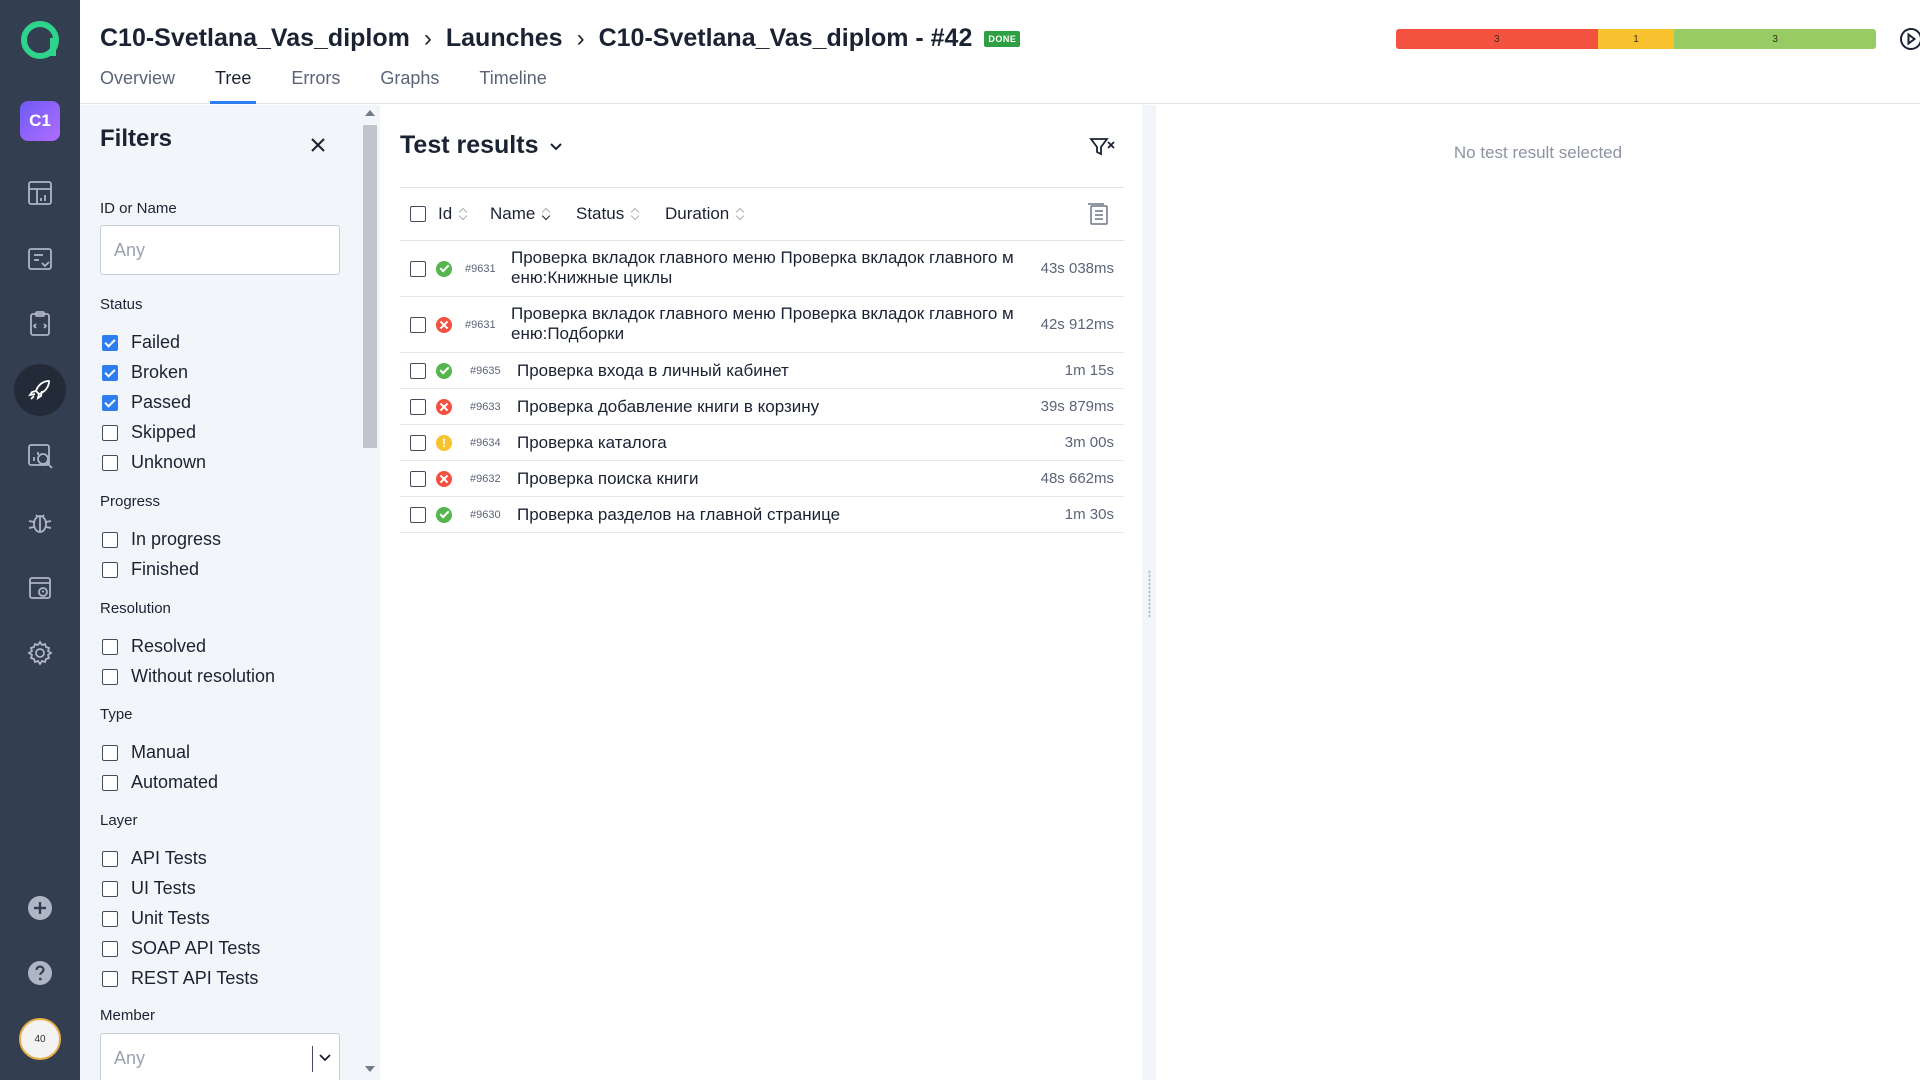  Describe the element at coordinates (137, 86) in the screenshot. I see `tab-overview: Overview` at that location.